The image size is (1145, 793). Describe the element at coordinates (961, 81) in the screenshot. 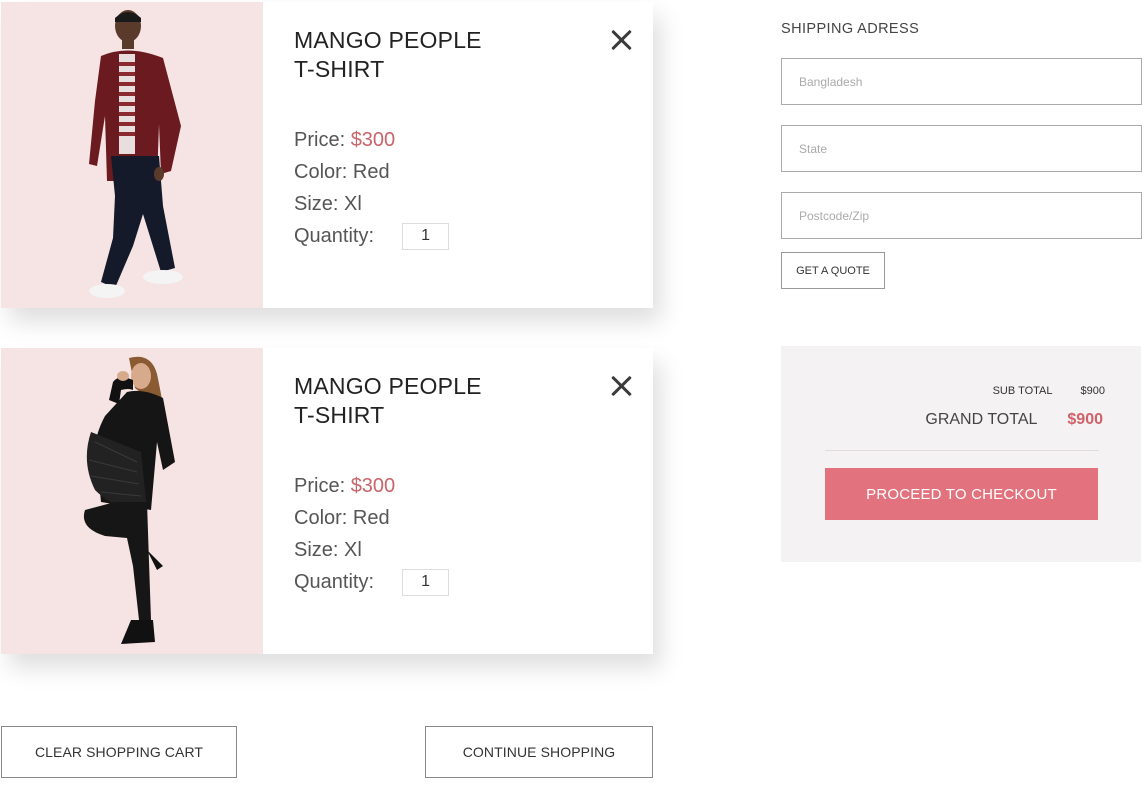

I see `country-field` at that location.